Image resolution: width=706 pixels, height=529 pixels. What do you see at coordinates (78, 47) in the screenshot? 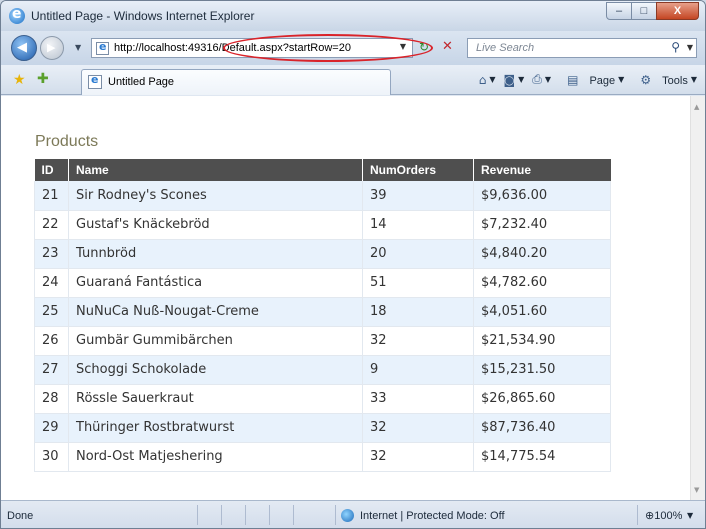
I see `history-dropdown-icon: ▼` at bounding box center [78, 47].